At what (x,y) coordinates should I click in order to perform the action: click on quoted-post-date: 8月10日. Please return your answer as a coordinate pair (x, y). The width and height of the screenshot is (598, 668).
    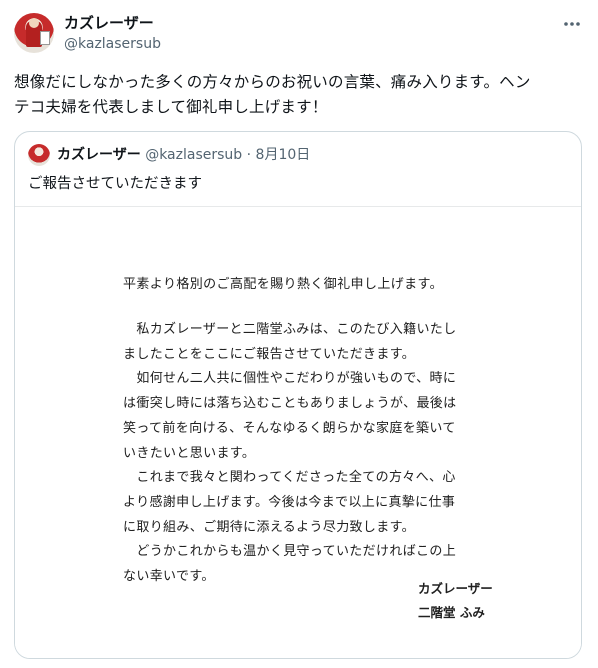
    Looking at the image, I should click on (283, 155).